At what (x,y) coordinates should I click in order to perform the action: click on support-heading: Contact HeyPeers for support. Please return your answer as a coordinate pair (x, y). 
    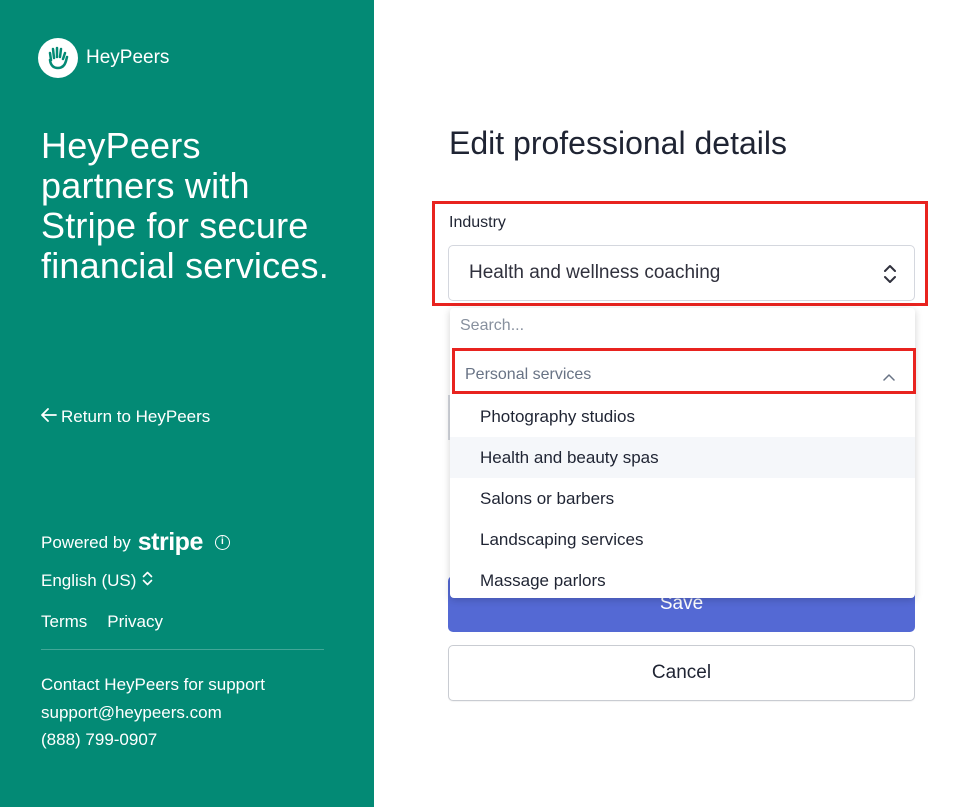
    Looking at the image, I should click on (153, 684).